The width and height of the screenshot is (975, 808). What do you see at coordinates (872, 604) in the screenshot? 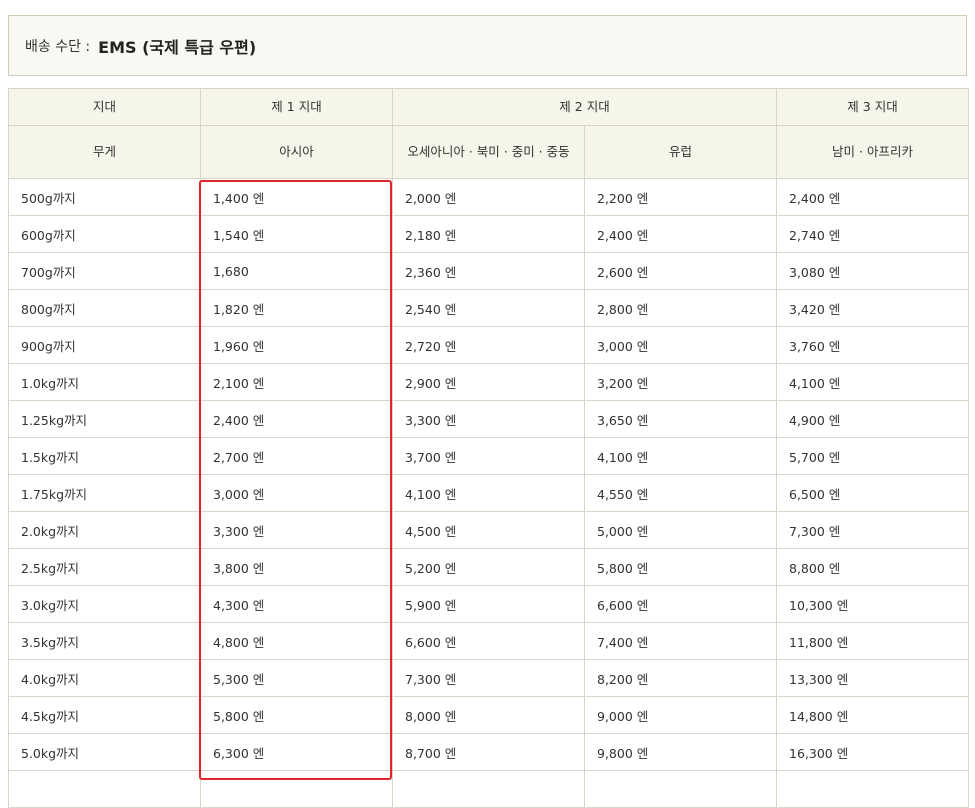
I see `cell-samerica-africa-price: 10,300 엔` at bounding box center [872, 604].